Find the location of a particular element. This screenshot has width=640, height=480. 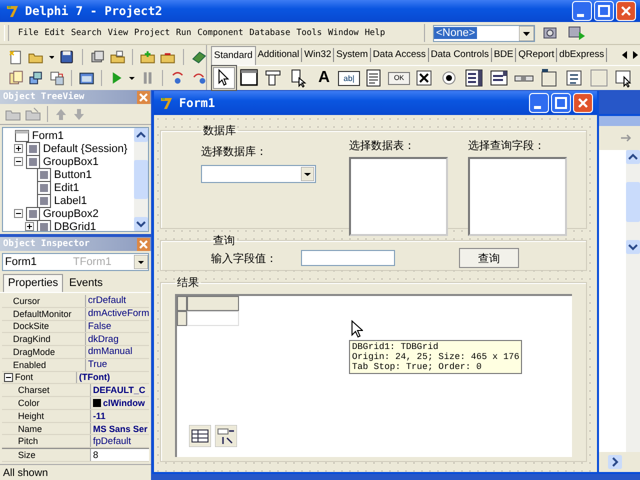

new-item-icon is located at coordinates (16, 57).